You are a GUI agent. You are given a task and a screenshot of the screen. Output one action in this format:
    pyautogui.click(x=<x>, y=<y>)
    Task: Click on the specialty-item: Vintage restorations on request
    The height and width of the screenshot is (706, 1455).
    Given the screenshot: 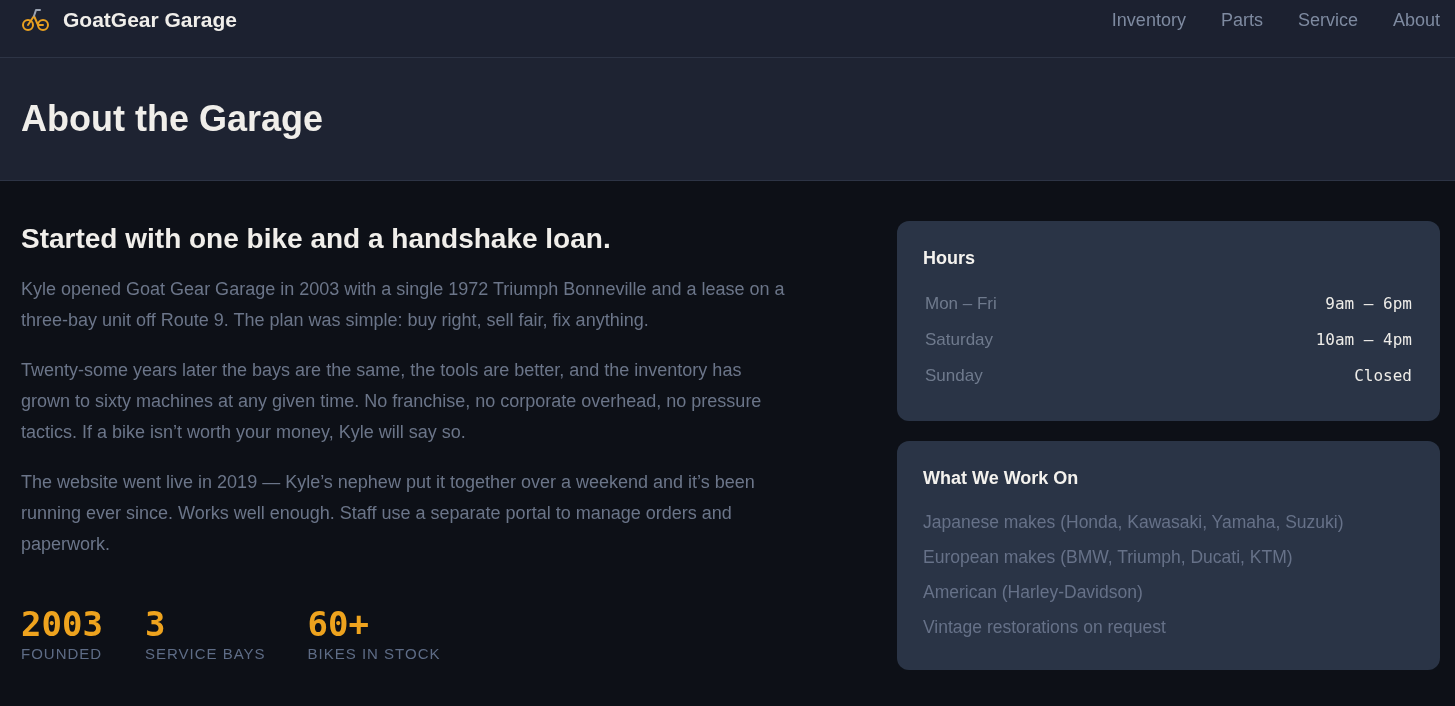 What is the action you would take?
    pyautogui.click(x=1045, y=627)
    